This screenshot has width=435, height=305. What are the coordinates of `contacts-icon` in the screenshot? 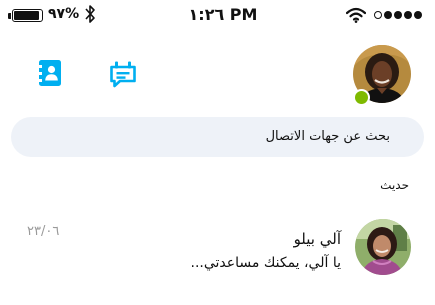 It's located at (50, 73).